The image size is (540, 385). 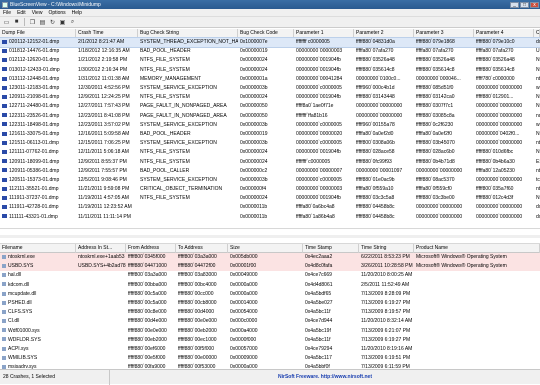 I want to click on menu-help: Help, so click(x=77, y=13).